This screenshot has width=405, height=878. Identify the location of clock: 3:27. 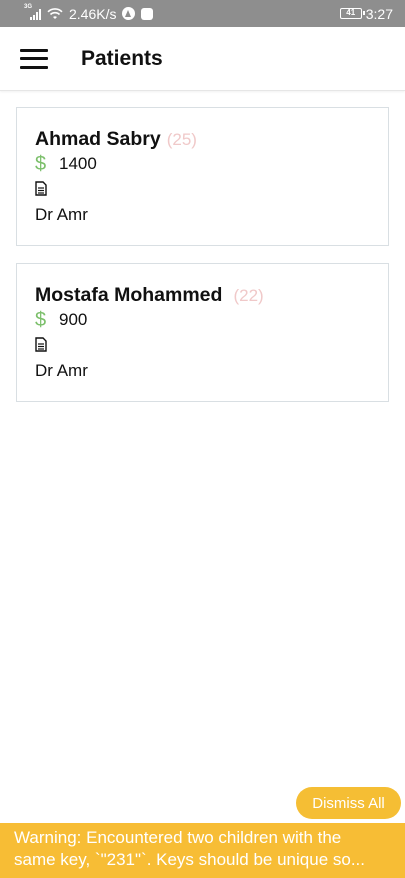
(379, 13).